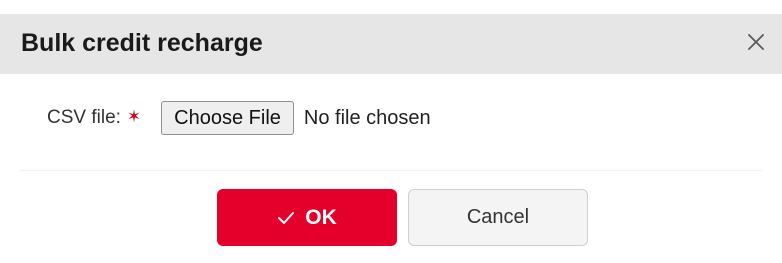 The width and height of the screenshot is (782, 263). I want to click on divider, so click(391, 170).